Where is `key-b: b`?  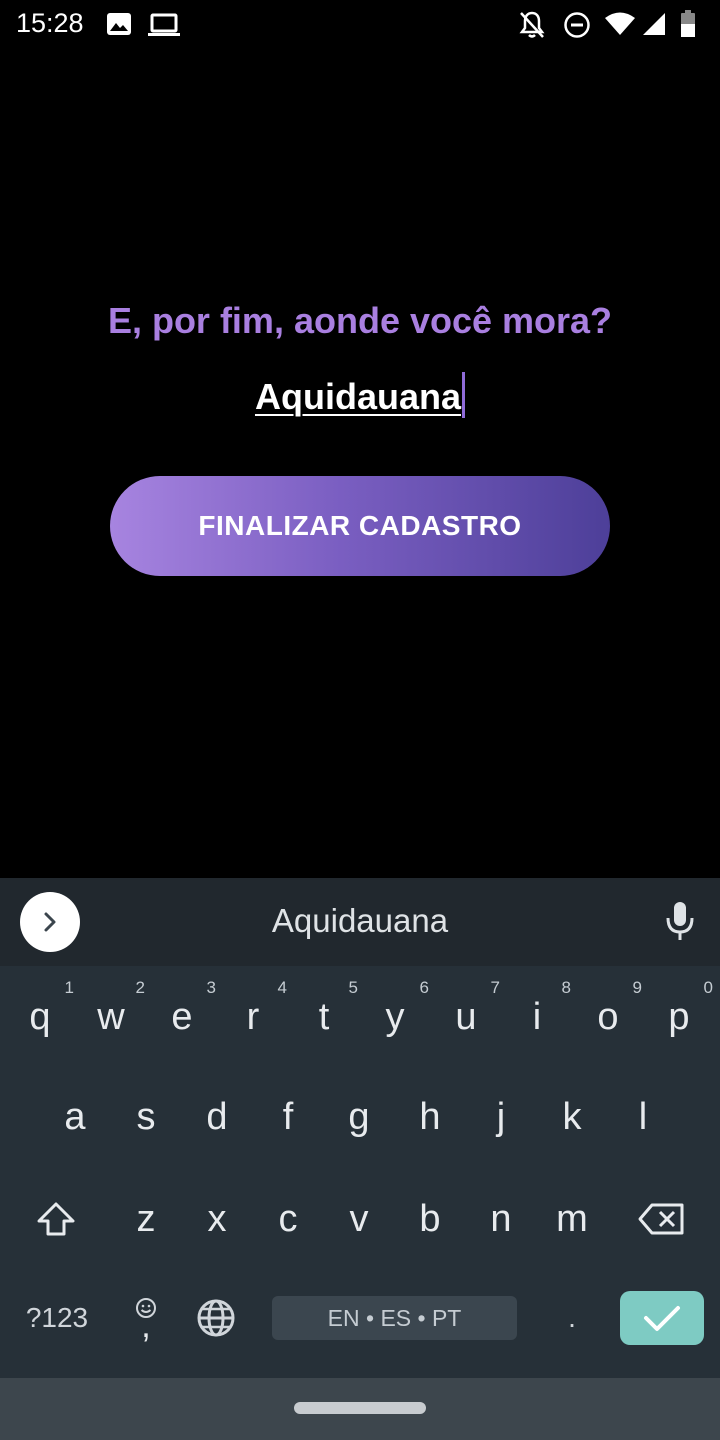
key-b: b is located at coordinates (430, 1219).